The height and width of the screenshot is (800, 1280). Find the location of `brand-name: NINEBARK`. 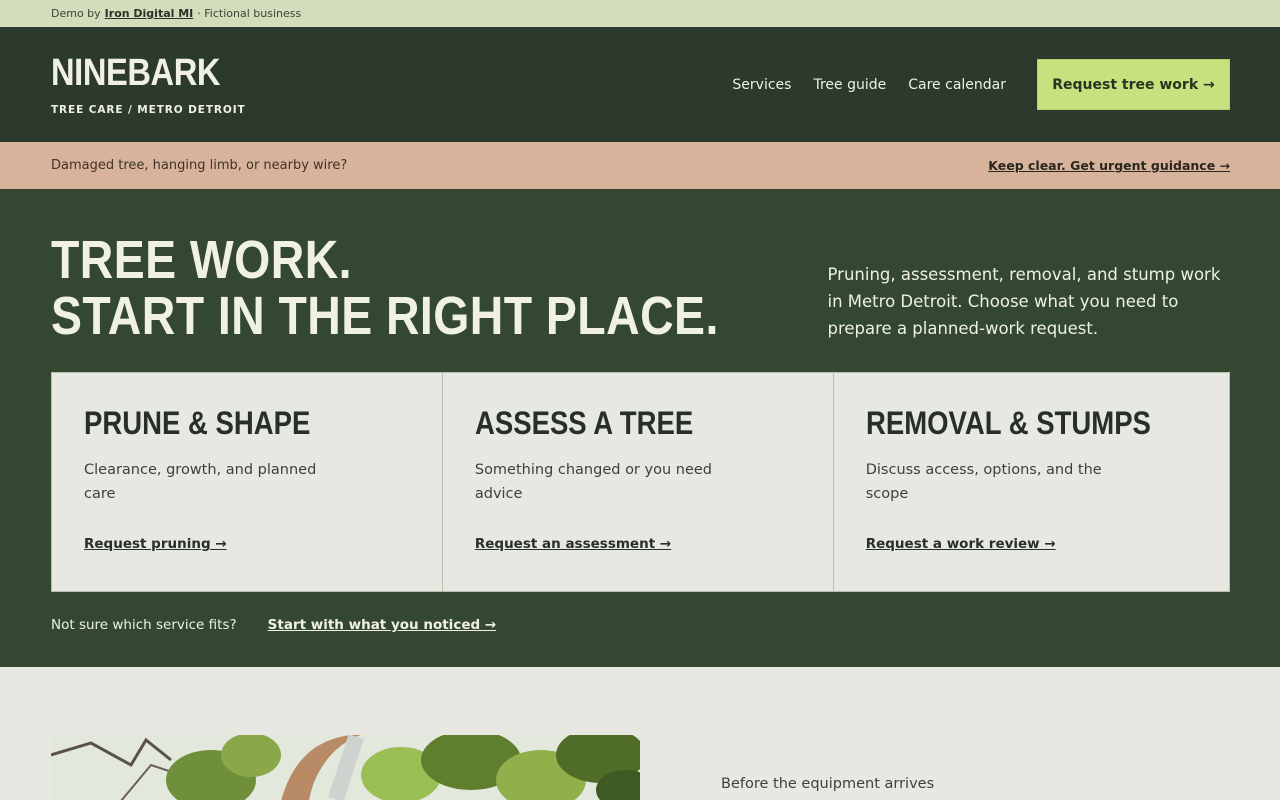

brand-name: NINEBARK is located at coordinates (135, 73).